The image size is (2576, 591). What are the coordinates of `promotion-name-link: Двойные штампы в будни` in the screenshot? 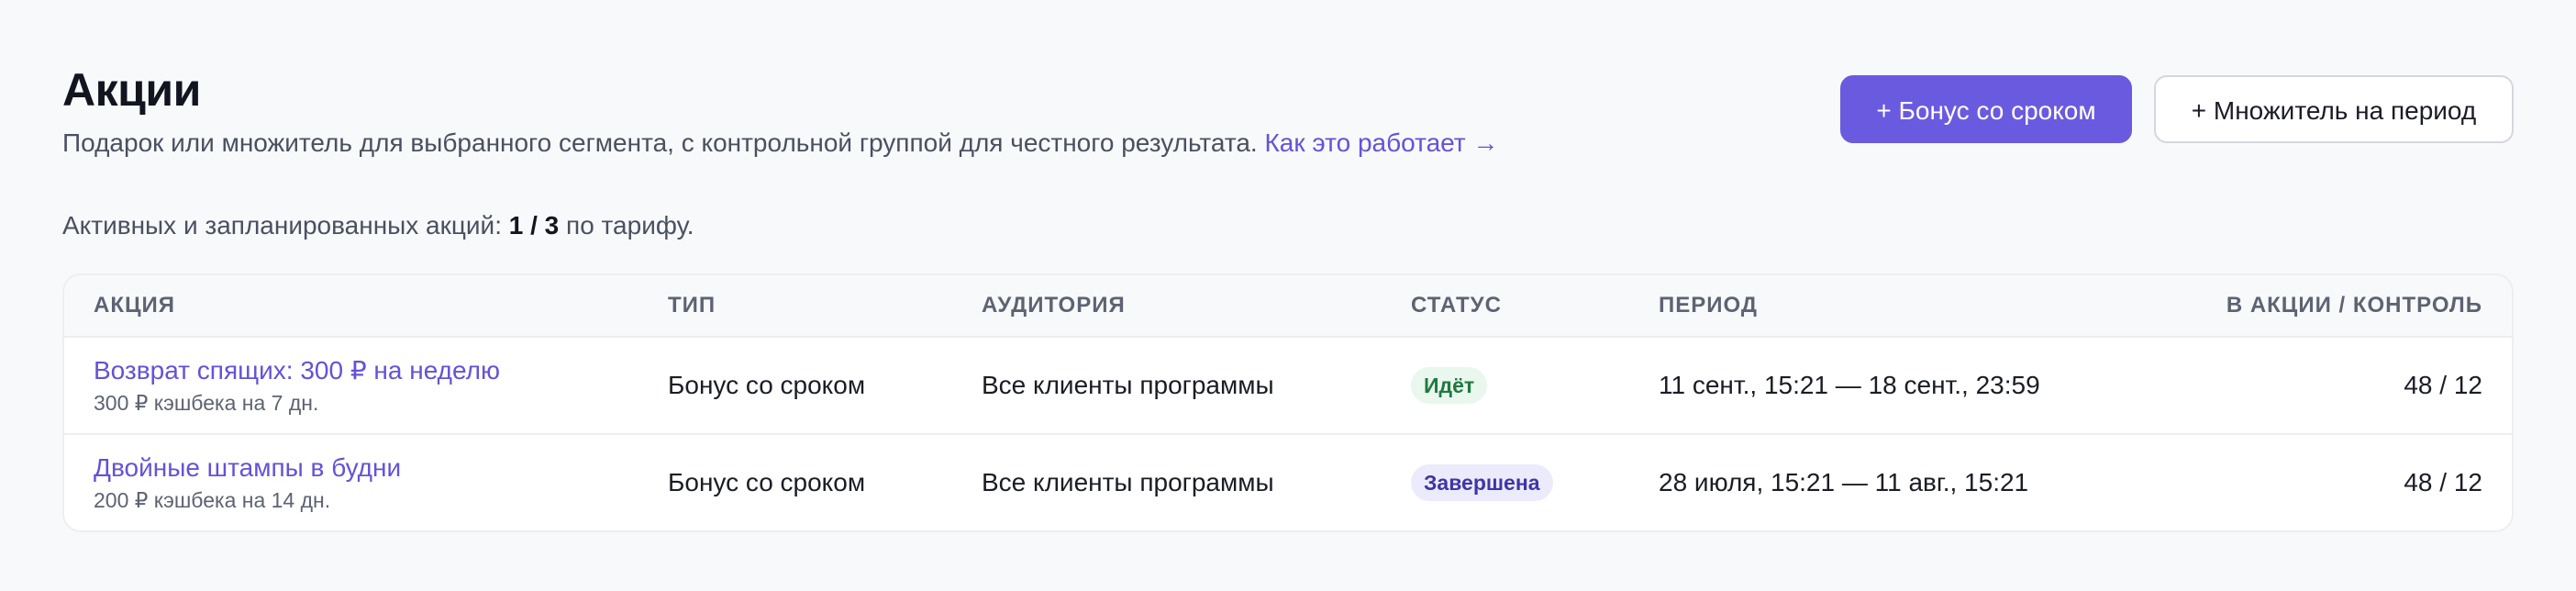 It's located at (247, 469).